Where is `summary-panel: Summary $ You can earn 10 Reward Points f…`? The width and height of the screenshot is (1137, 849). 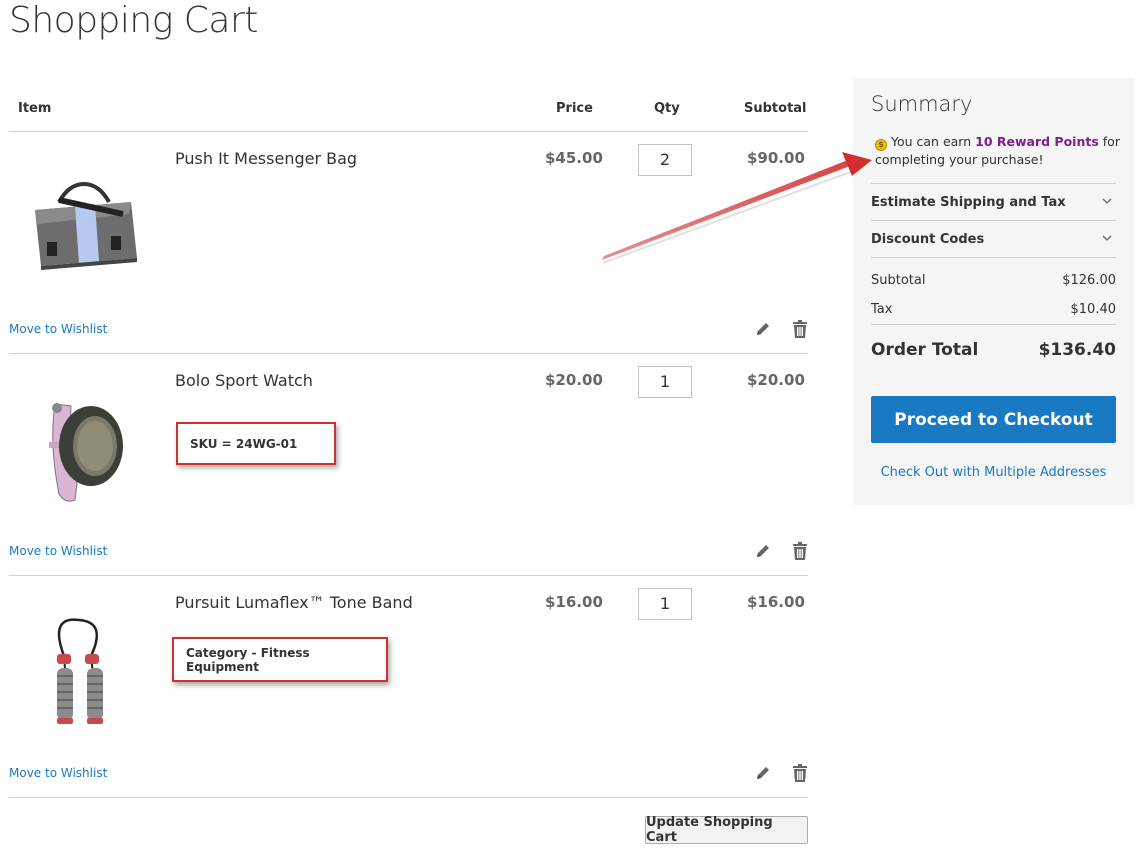
summary-panel: Summary $ You can earn 10 Reward Points f… is located at coordinates (993, 291).